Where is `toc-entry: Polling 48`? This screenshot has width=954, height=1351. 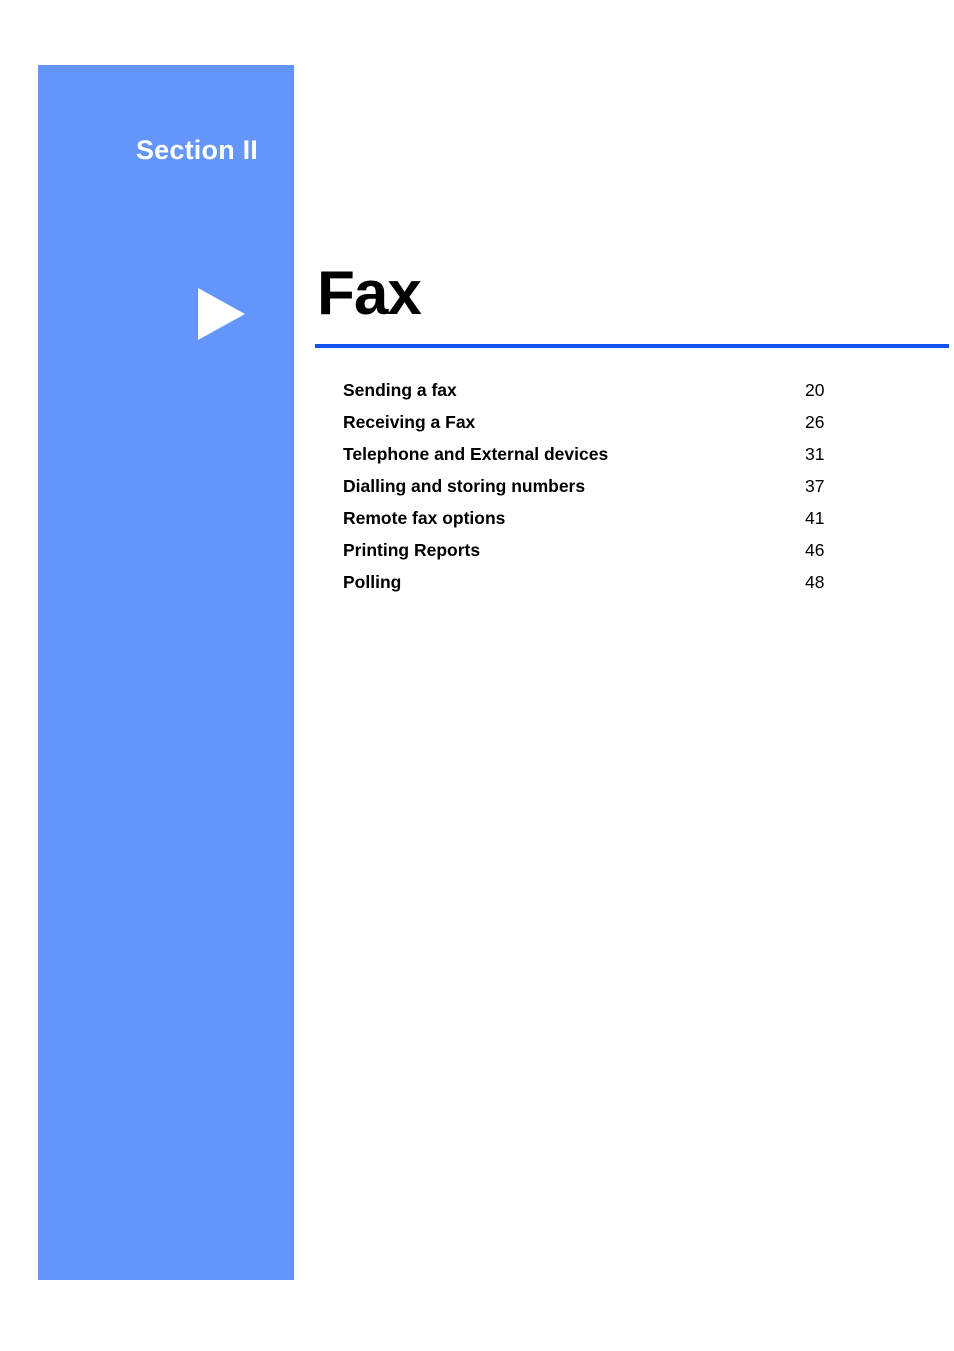 toc-entry: Polling 48 is located at coordinates (646, 588).